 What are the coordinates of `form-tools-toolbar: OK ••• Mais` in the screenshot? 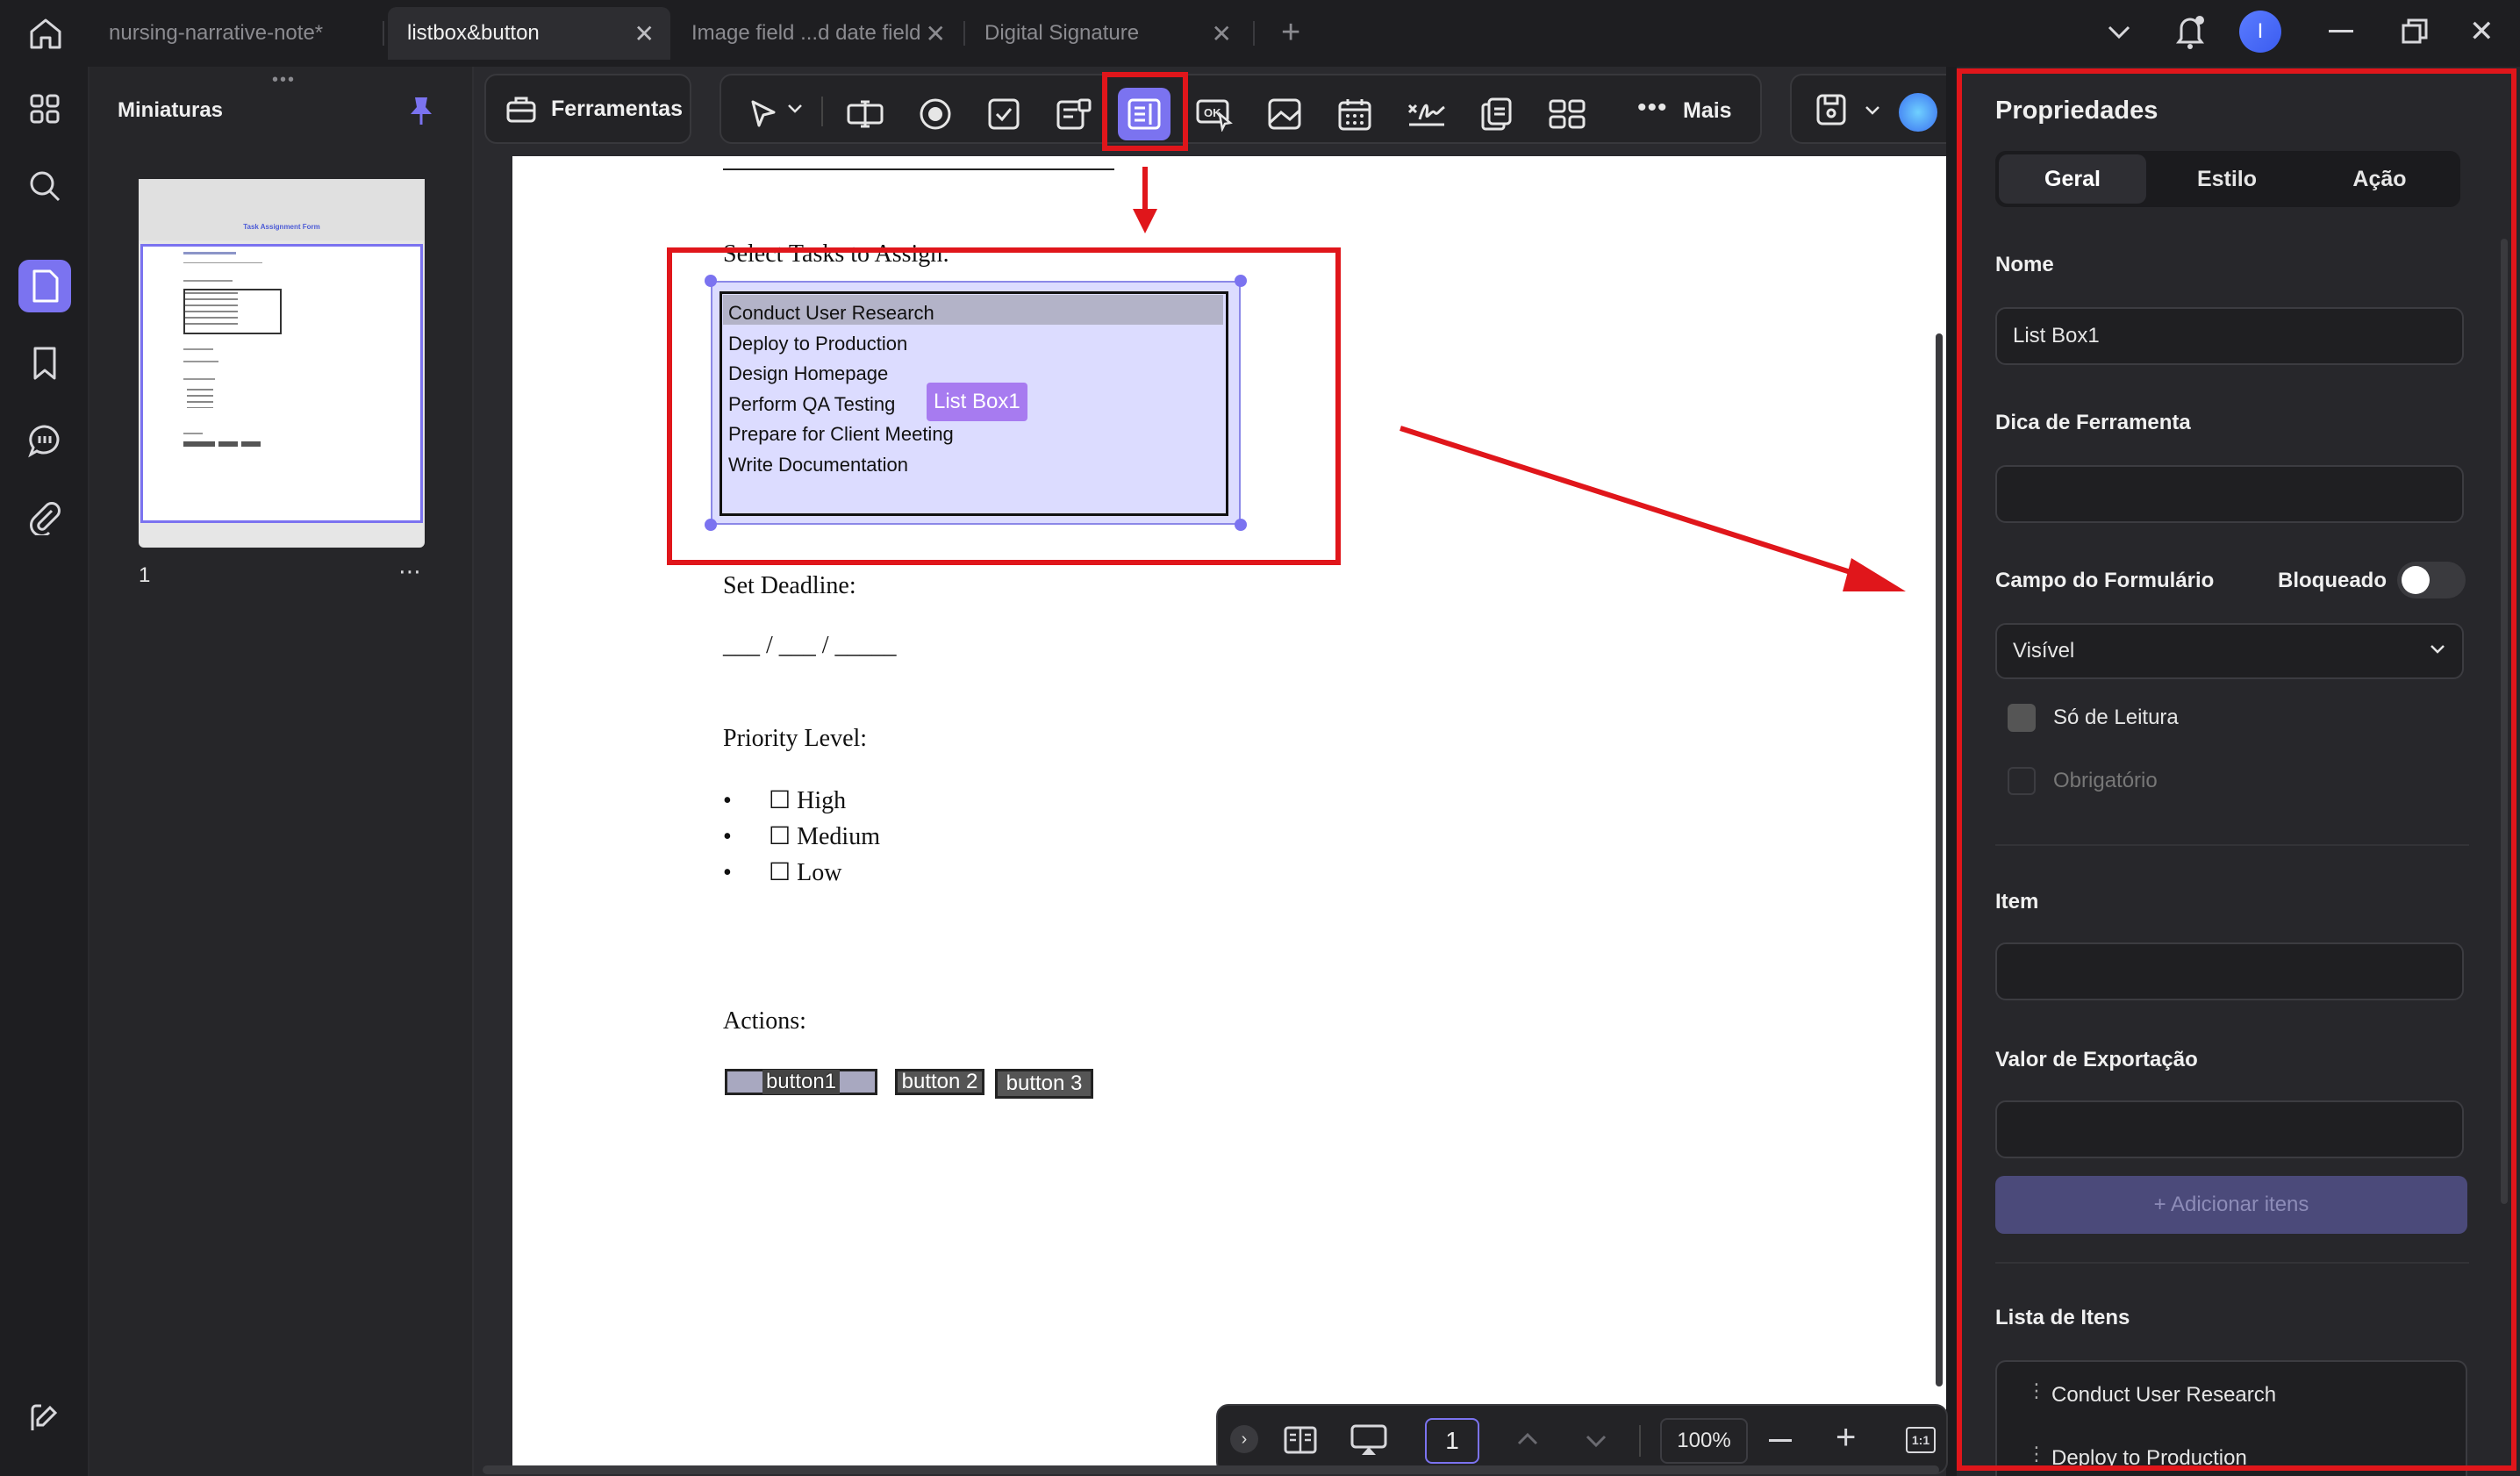 It's located at (1240, 109).